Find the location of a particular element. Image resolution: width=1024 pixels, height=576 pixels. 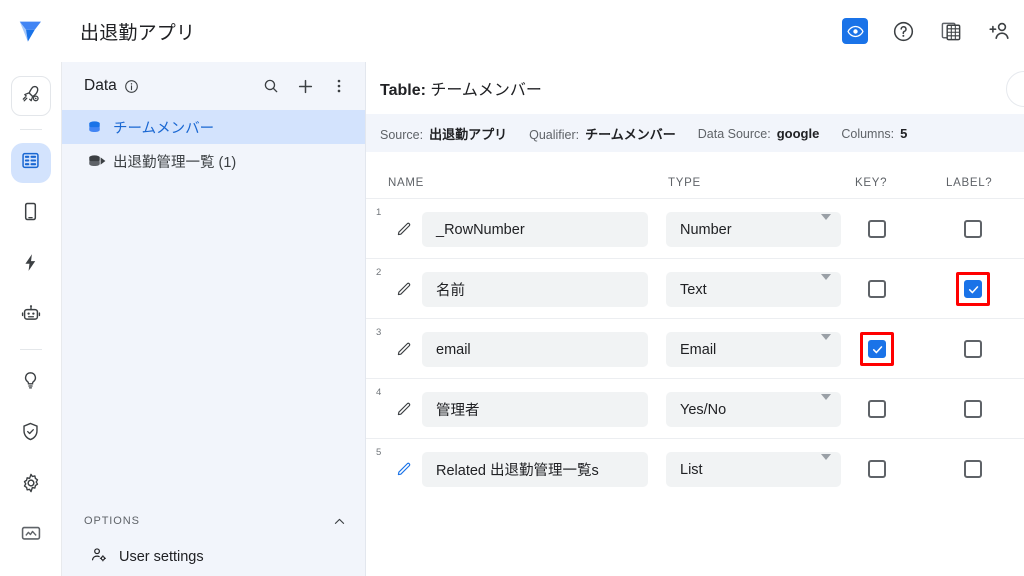

add-table-button is located at coordinates (305, 86).